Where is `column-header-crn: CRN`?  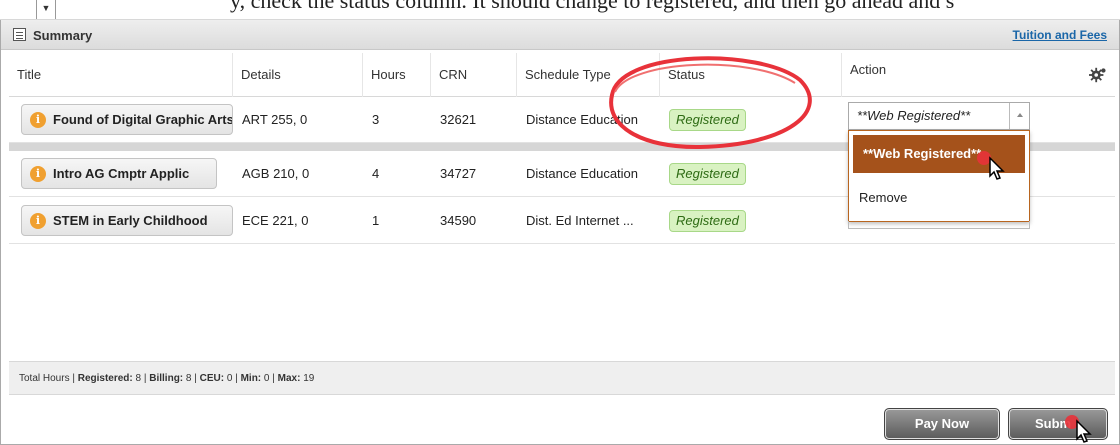 column-header-crn: CRN is located at coordinates (473, 75).